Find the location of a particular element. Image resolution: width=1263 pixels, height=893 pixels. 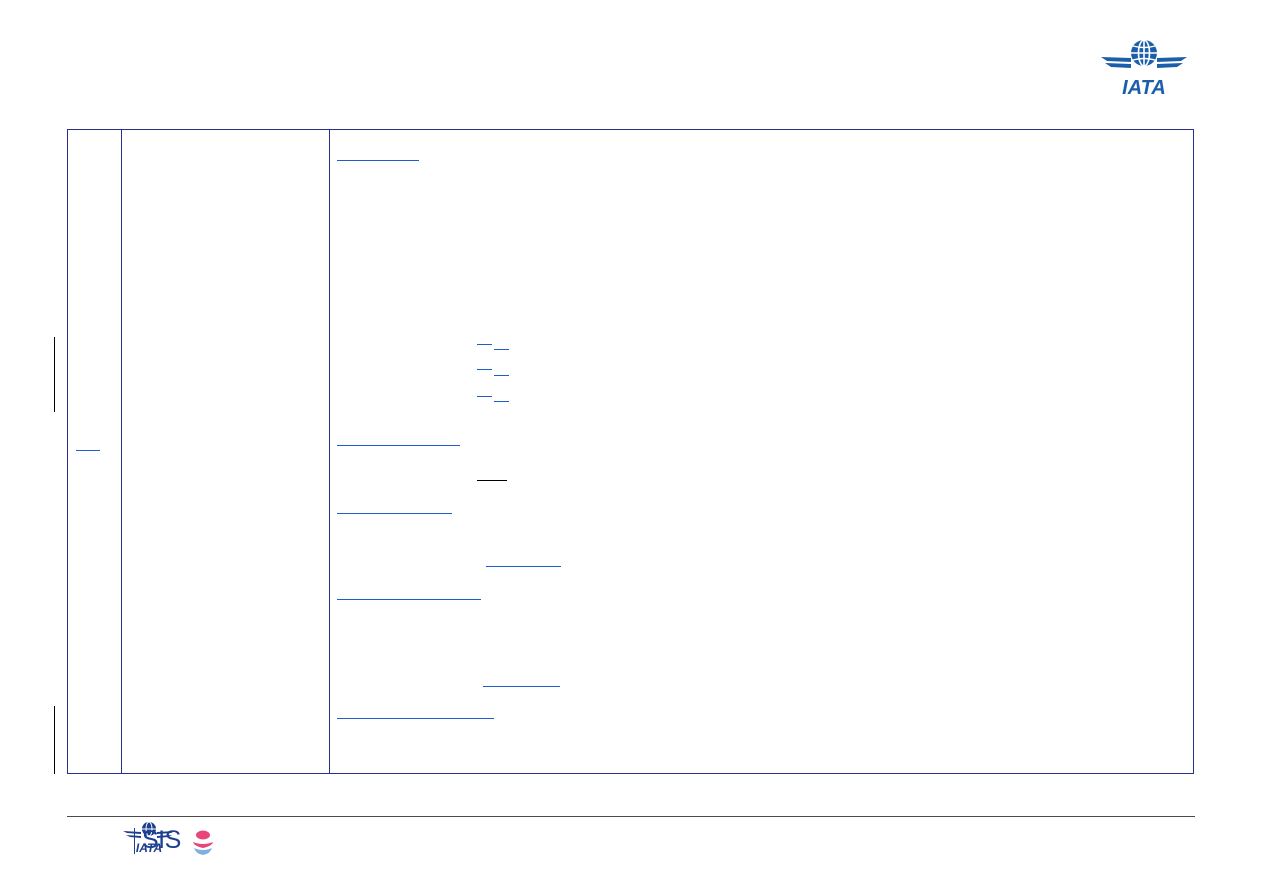

footer-product-name: SIS is located at coordinates (161, 840).